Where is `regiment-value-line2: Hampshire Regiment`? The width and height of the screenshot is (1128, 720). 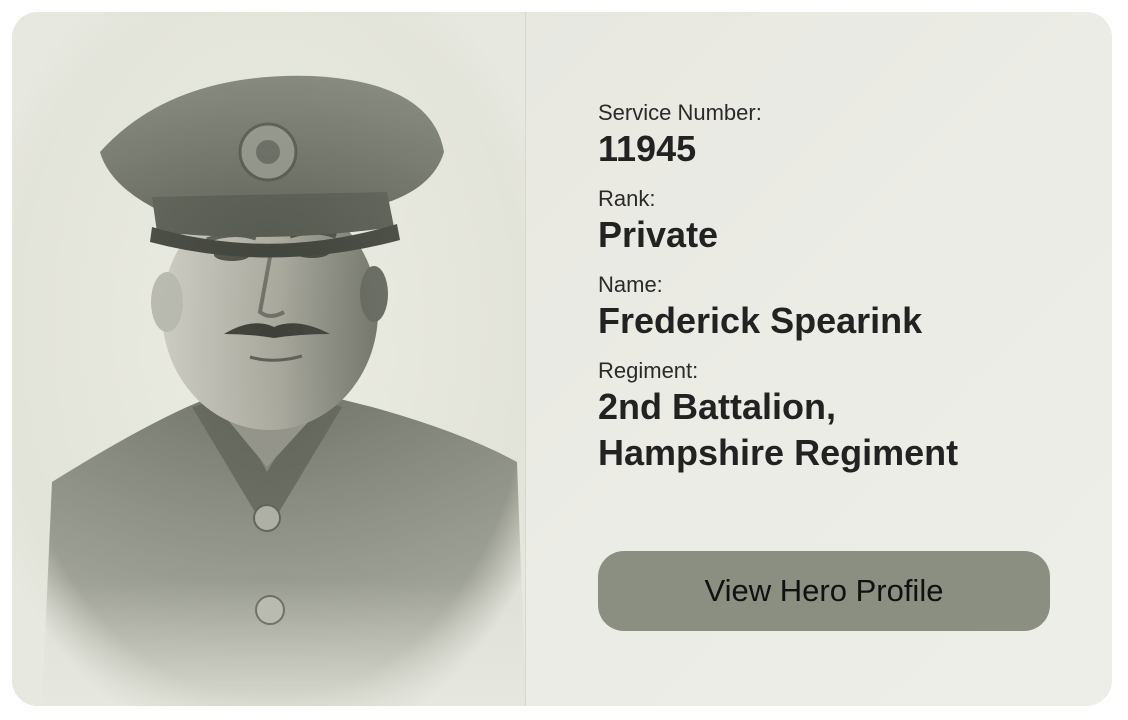 regiment-value-line2: Hampshire Regiment is located at coordinates (778, 452).